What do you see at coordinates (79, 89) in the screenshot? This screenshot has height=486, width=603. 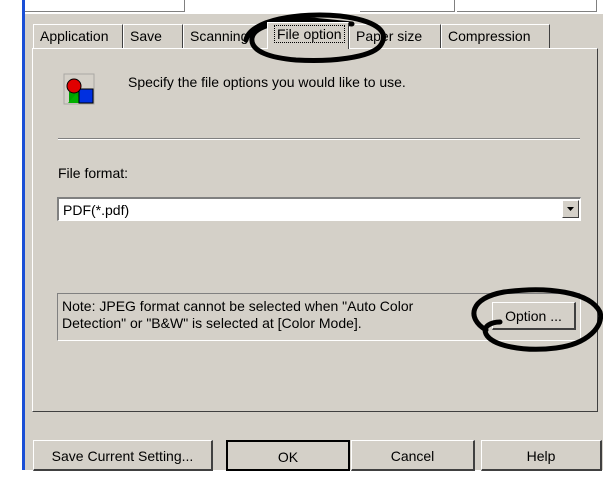 I see `shapes-icon` at bounding box center [79, 89].